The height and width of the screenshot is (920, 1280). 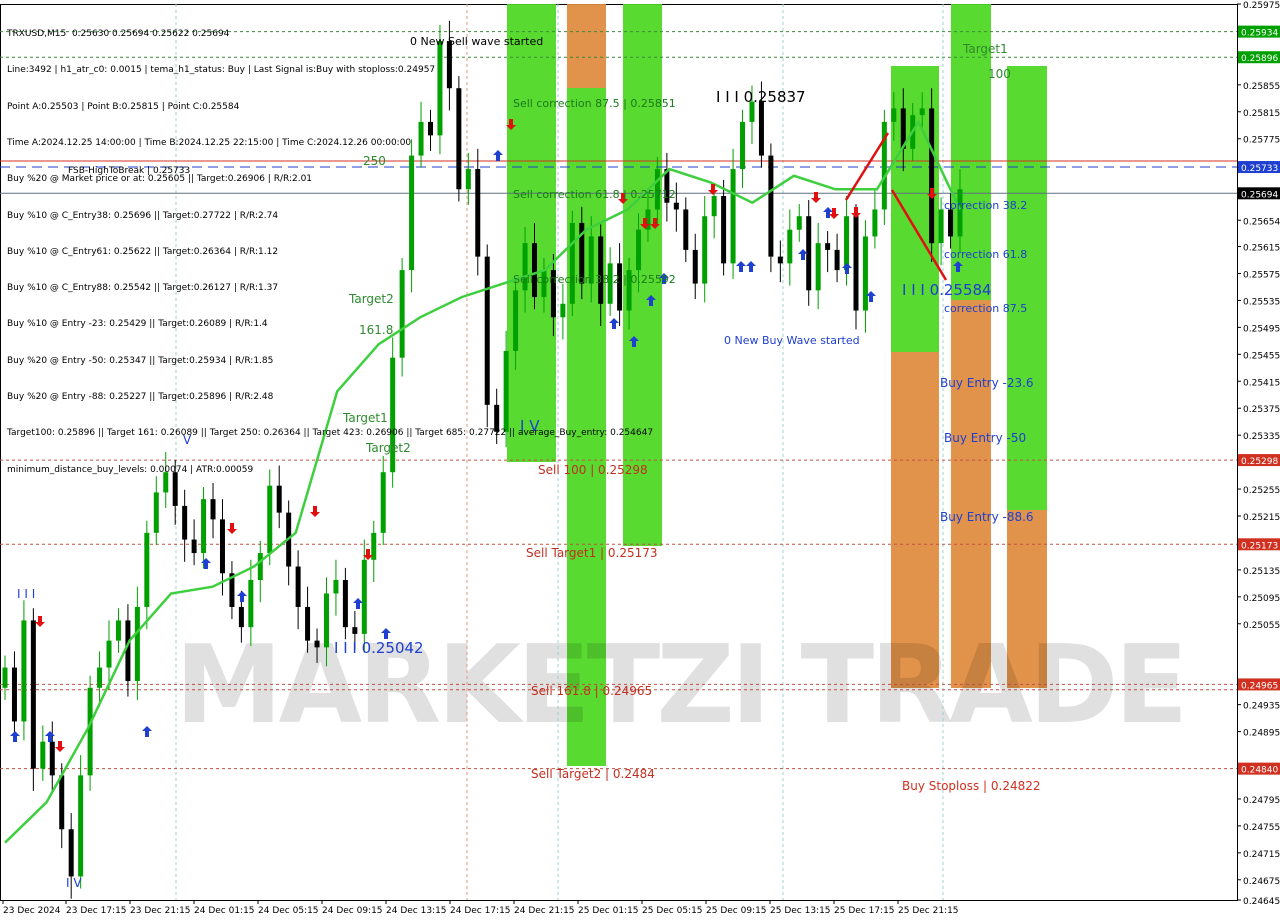 I want to click on chart-annotation: Buy Entry -23.6, so click(x=987, y=383).